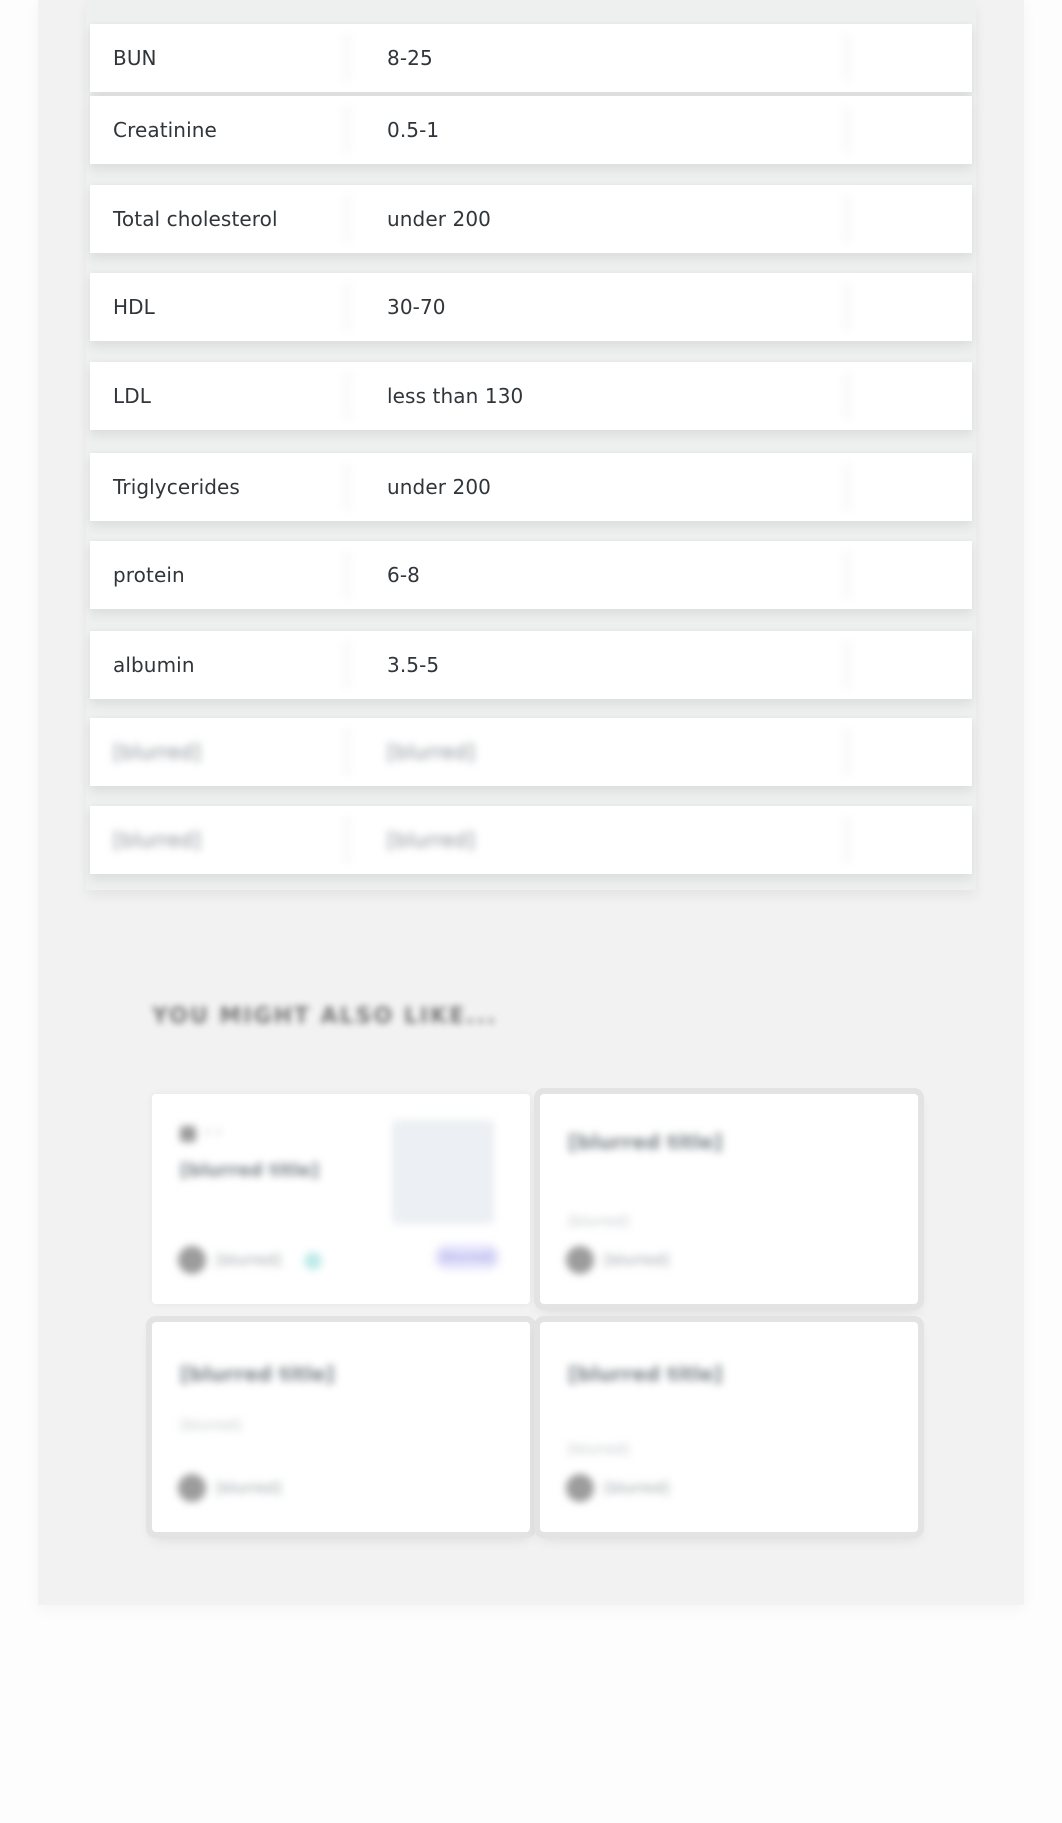  Describe the element at coordinates (467, 1257) in the screenshot. I see `price-badge: [blurred]` at that location.